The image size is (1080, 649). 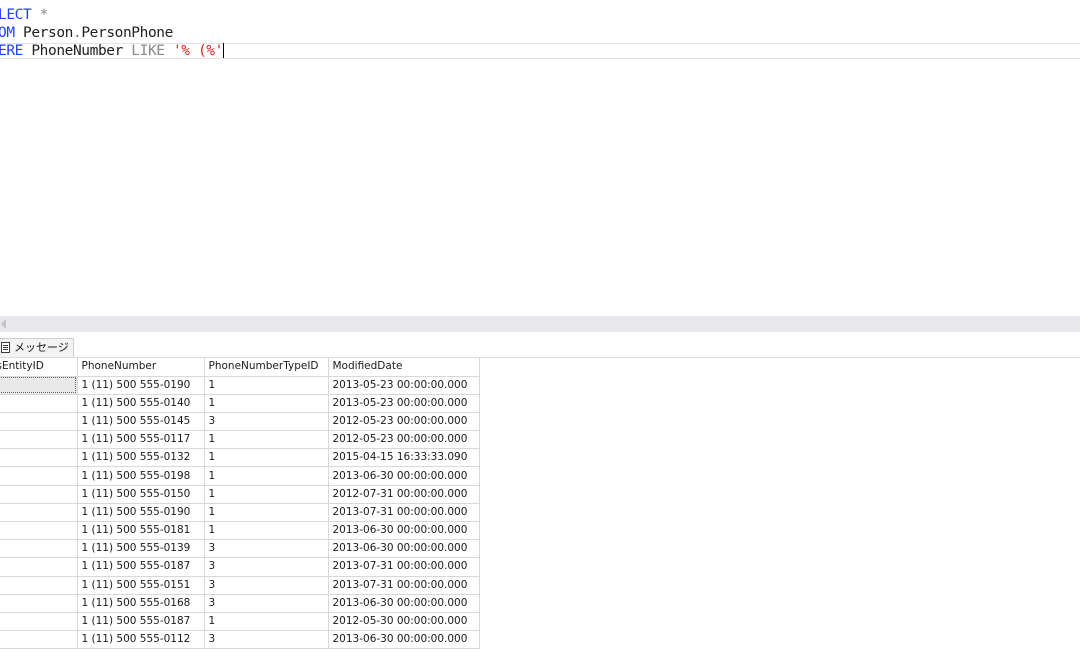 What do you see at coordinates (141, 367) in the screenshot?
I see `column-header-phonenumber: PhoneNumber` at bounding box center [141, 367].